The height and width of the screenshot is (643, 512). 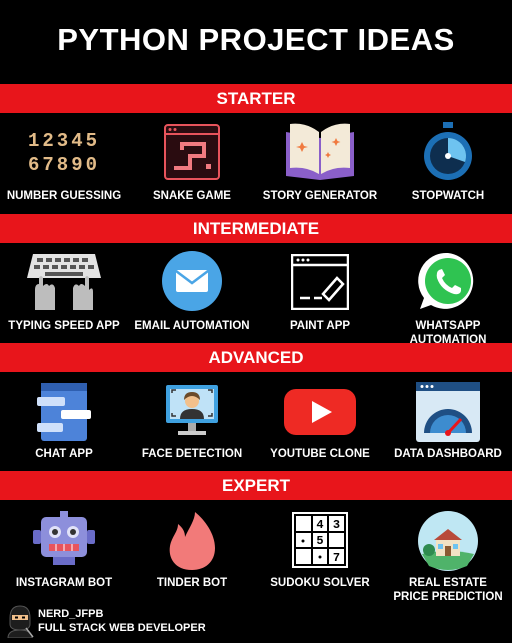 What do you see at coordinates (192, 414) in the screenshot?
I see `face-scan-icon` at bounding box center [192, 414].